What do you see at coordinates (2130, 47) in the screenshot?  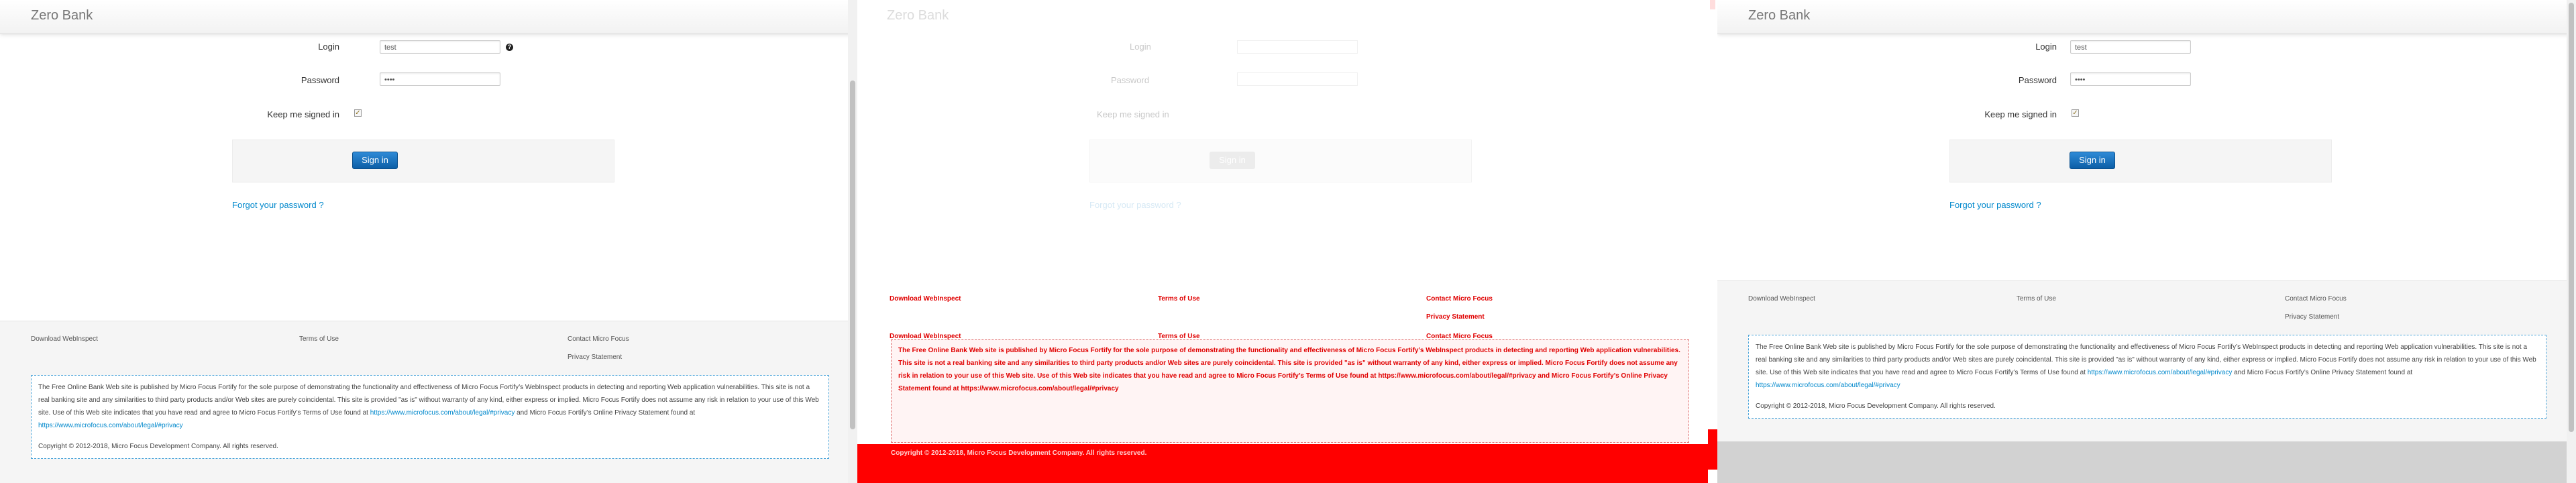 I see `login-input-right: test` at bounding box center [2130, 47].